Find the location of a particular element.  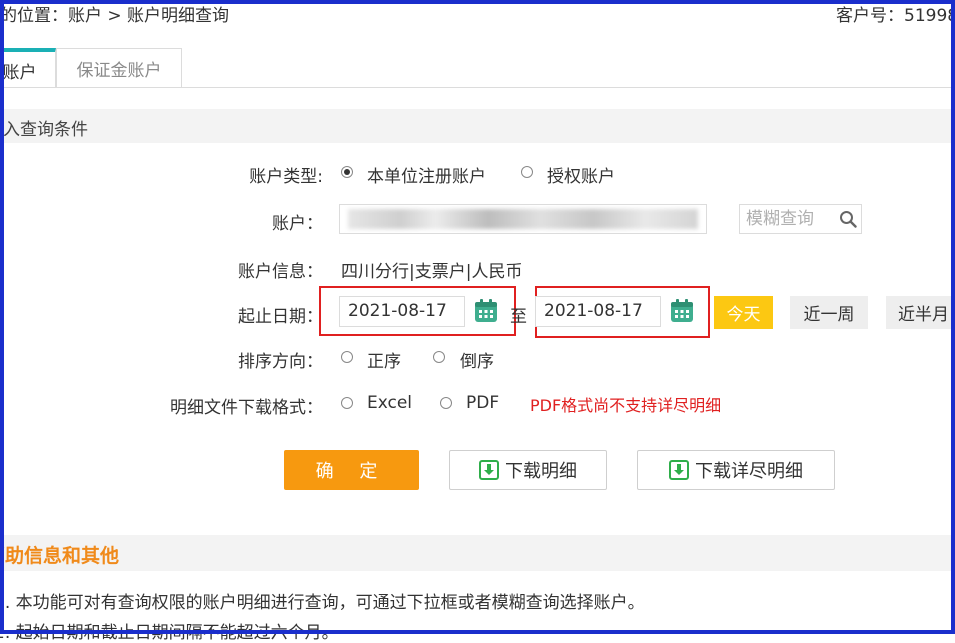

tab-margin-account-label: 保证金账户 is located at coordinates (119, 71).